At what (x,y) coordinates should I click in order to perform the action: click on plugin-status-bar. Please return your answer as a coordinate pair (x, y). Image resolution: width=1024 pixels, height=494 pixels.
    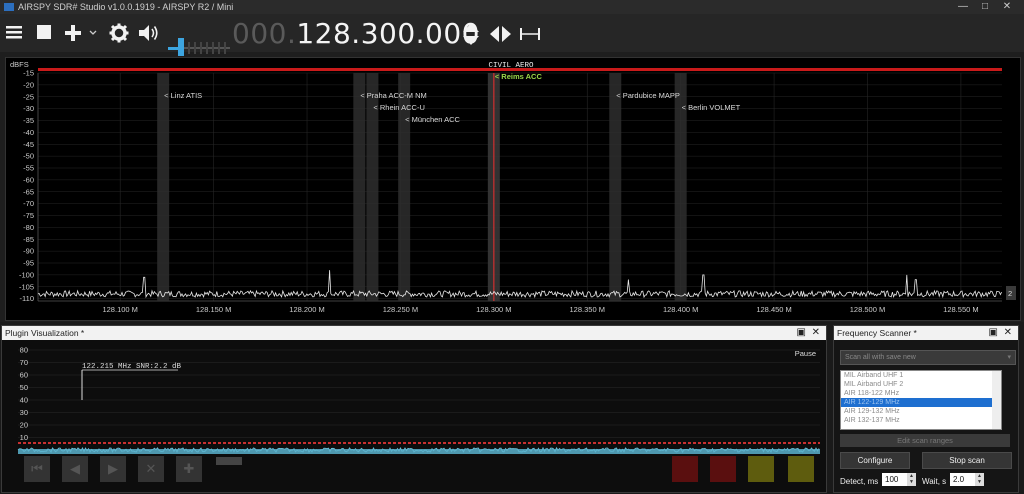
    Looking at the image, I should click on (229, 461).